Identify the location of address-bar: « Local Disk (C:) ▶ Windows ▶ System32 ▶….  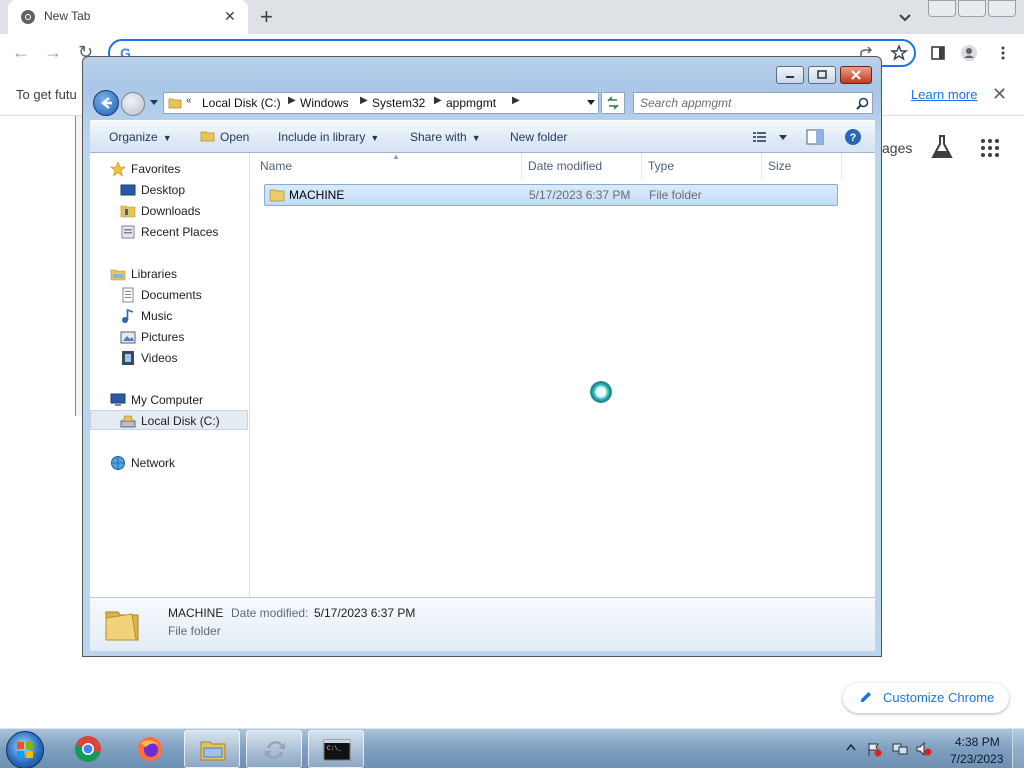
(381, 103).